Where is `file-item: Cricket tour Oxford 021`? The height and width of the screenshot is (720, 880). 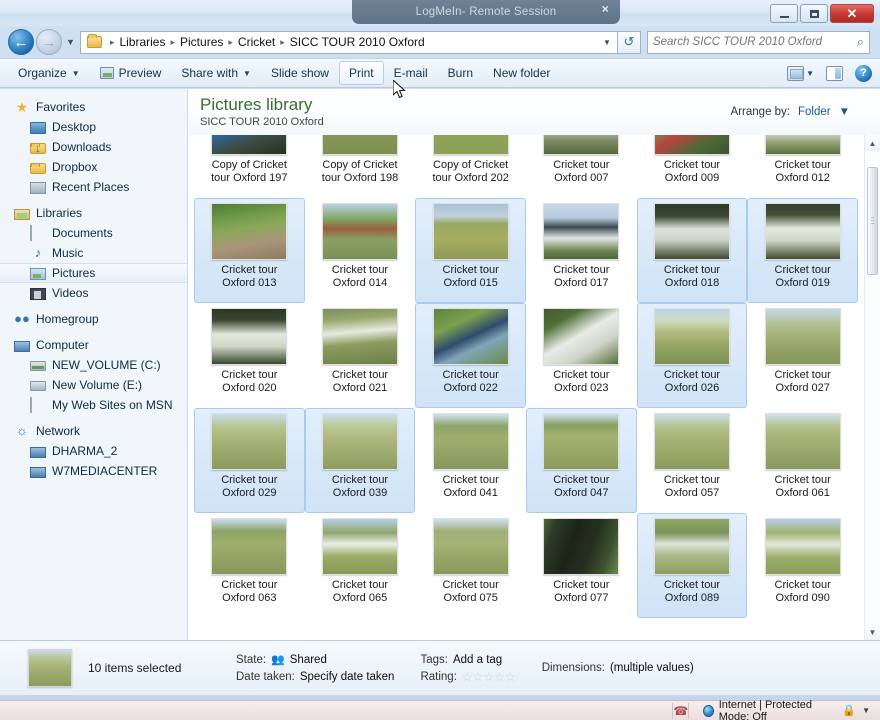 file-item: Cricket tour Oxford 021 is located at coordinates (360, 355).